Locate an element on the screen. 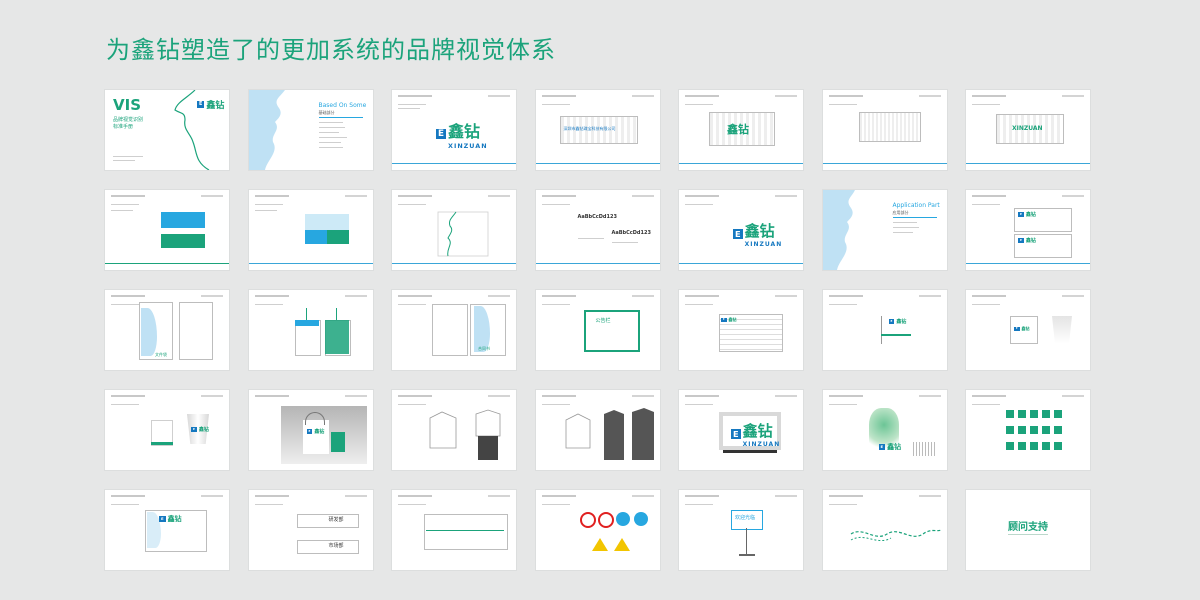 This screenshot has height=600, width=1200. accessible-icon is located at coordinates (1022, 446).